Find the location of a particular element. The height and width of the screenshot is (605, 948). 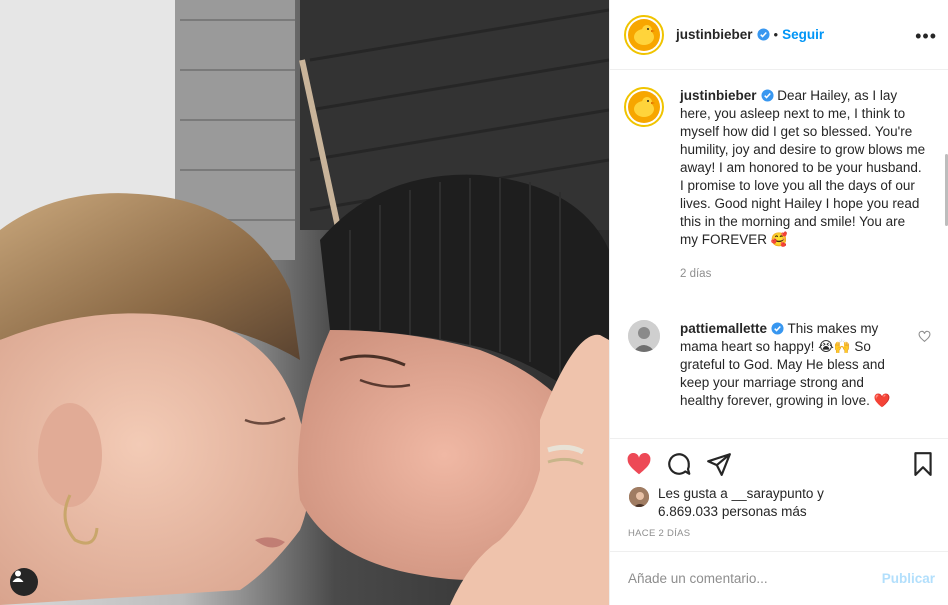

bookmark-icon is located at coordinates (923, 464).